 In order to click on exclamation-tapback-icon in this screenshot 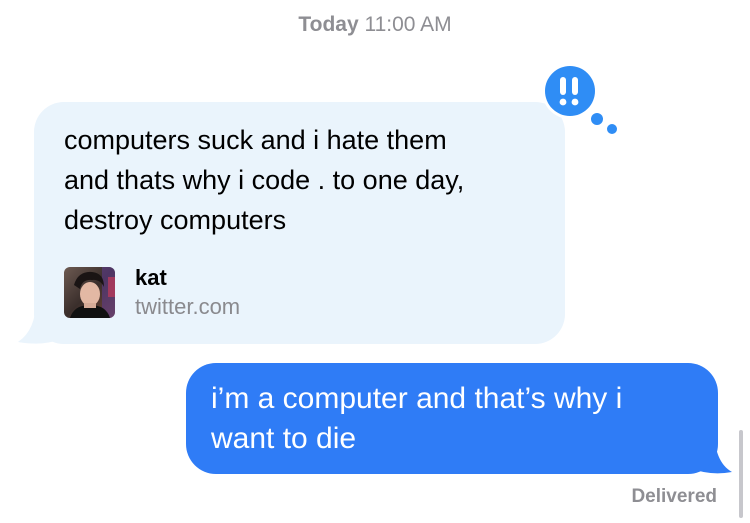, I will do `click(582, 99)`.